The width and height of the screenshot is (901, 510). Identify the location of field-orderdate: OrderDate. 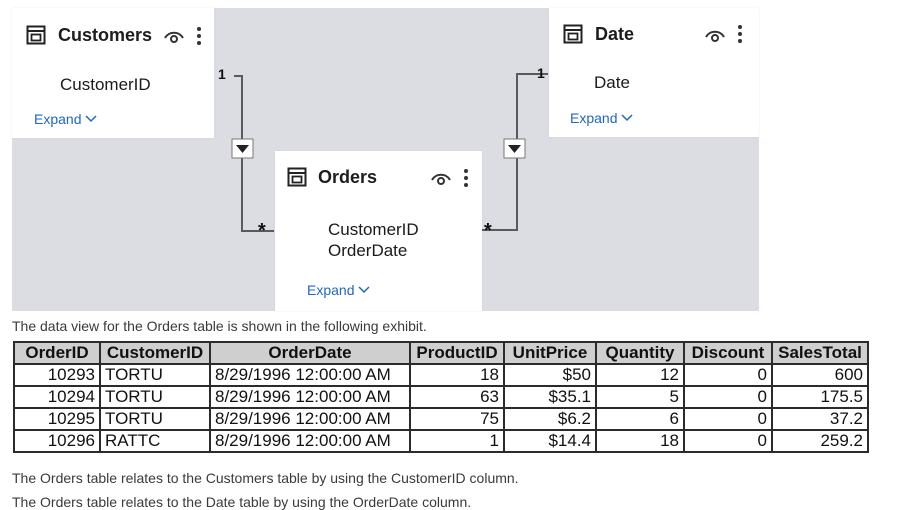
(367, 251).